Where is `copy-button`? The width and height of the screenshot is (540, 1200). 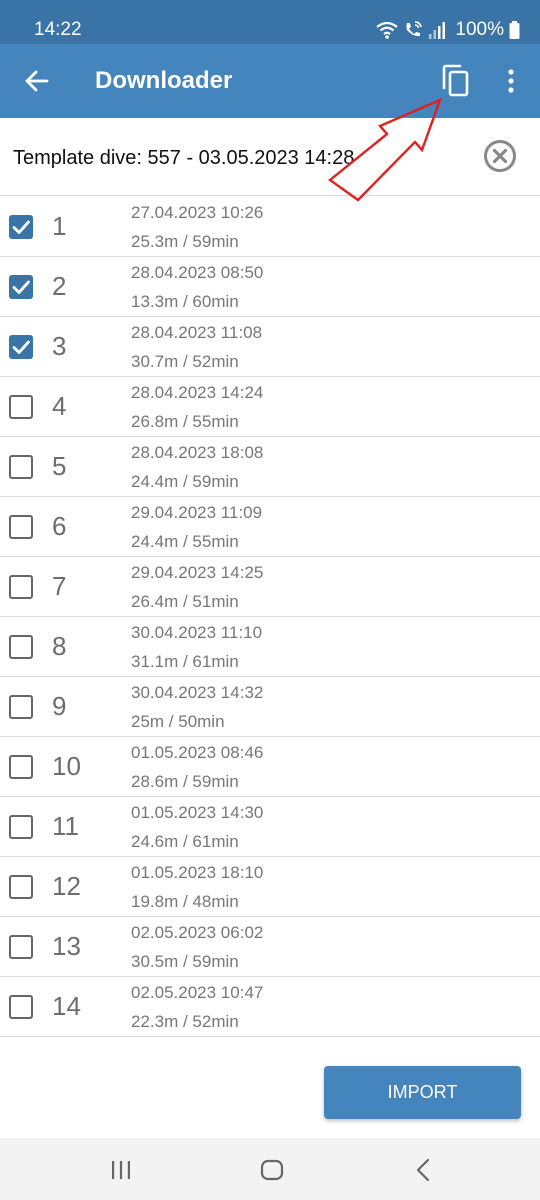
copy-button is located at coordinates (456, 81).